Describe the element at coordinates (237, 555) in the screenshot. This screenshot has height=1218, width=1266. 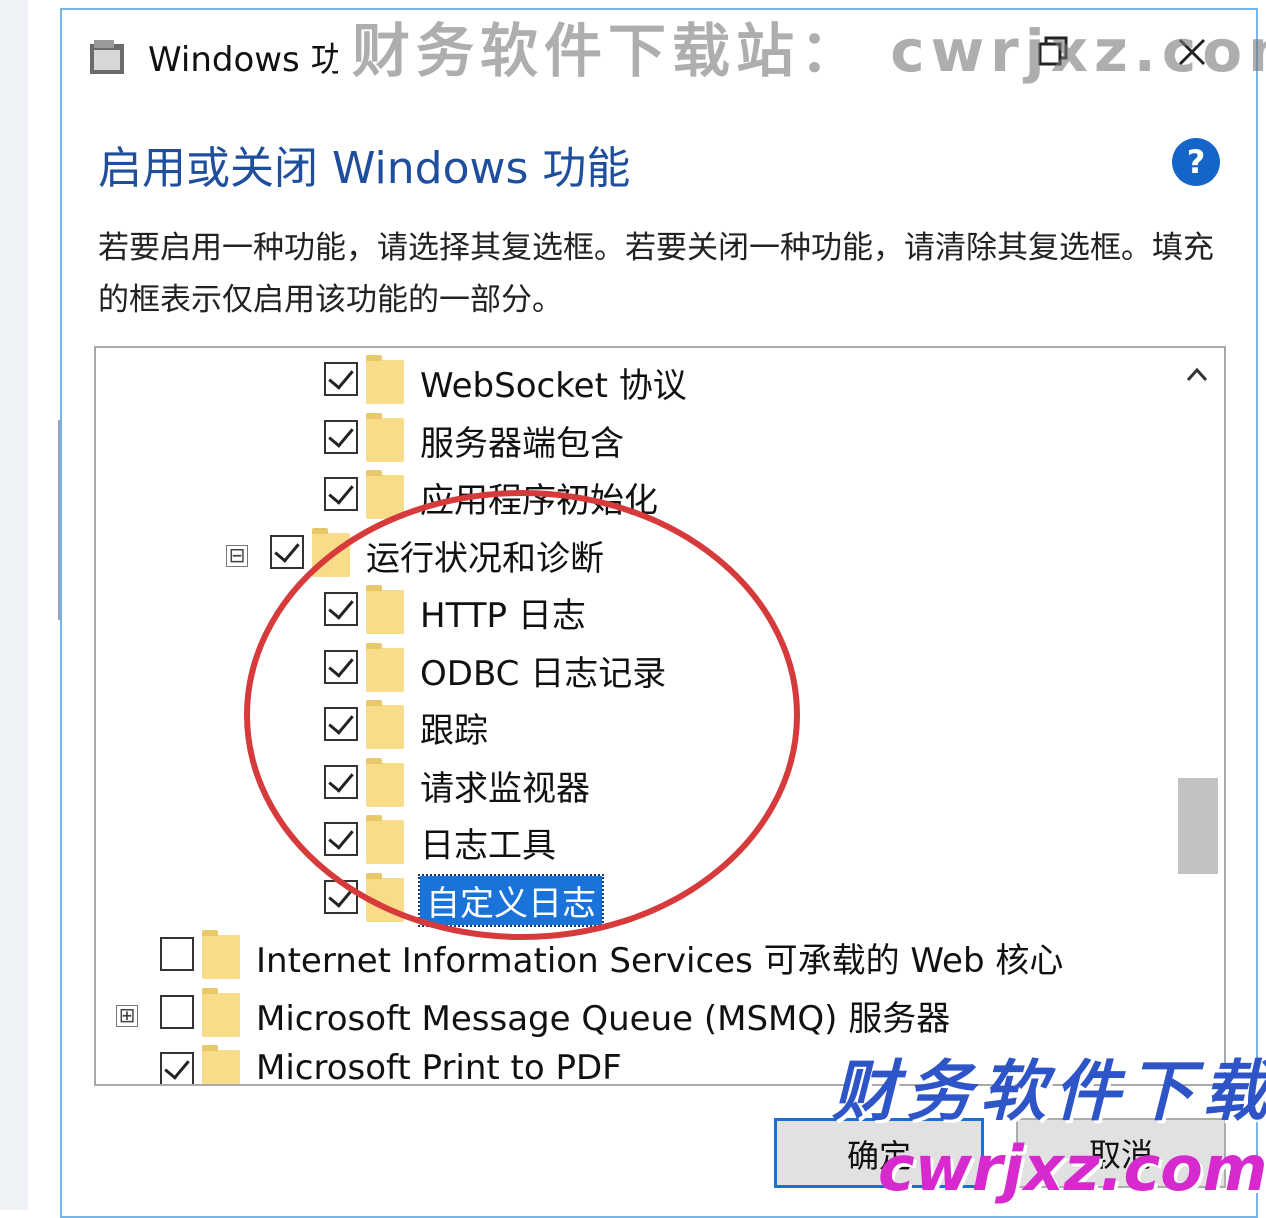
I see `collapse-icon: ⊟` at that location.